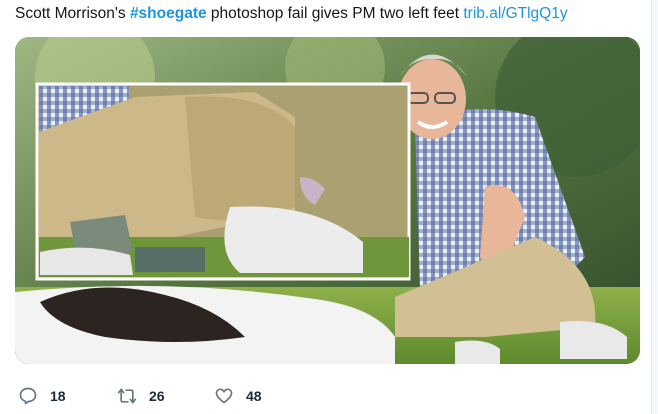  Describe the element at coordinates (28, 396) in the screenshot. I see `reply-icon` at that location.